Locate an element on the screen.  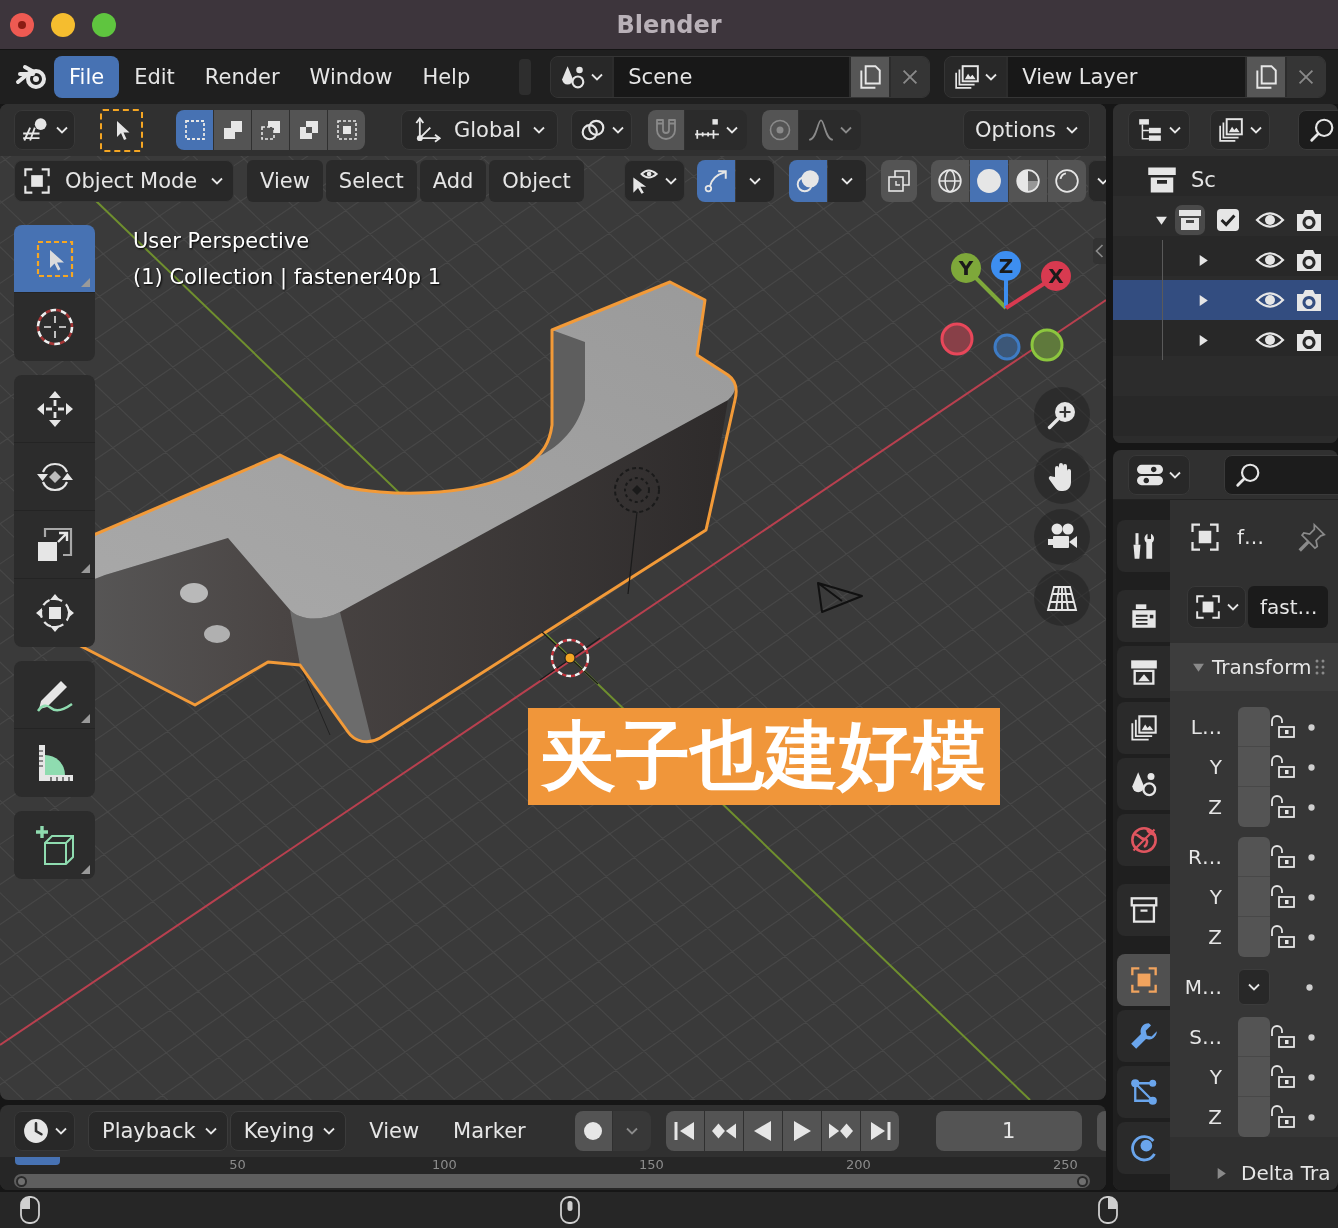
frame-tick-label: 100 is located at coordinates (444, 1165).